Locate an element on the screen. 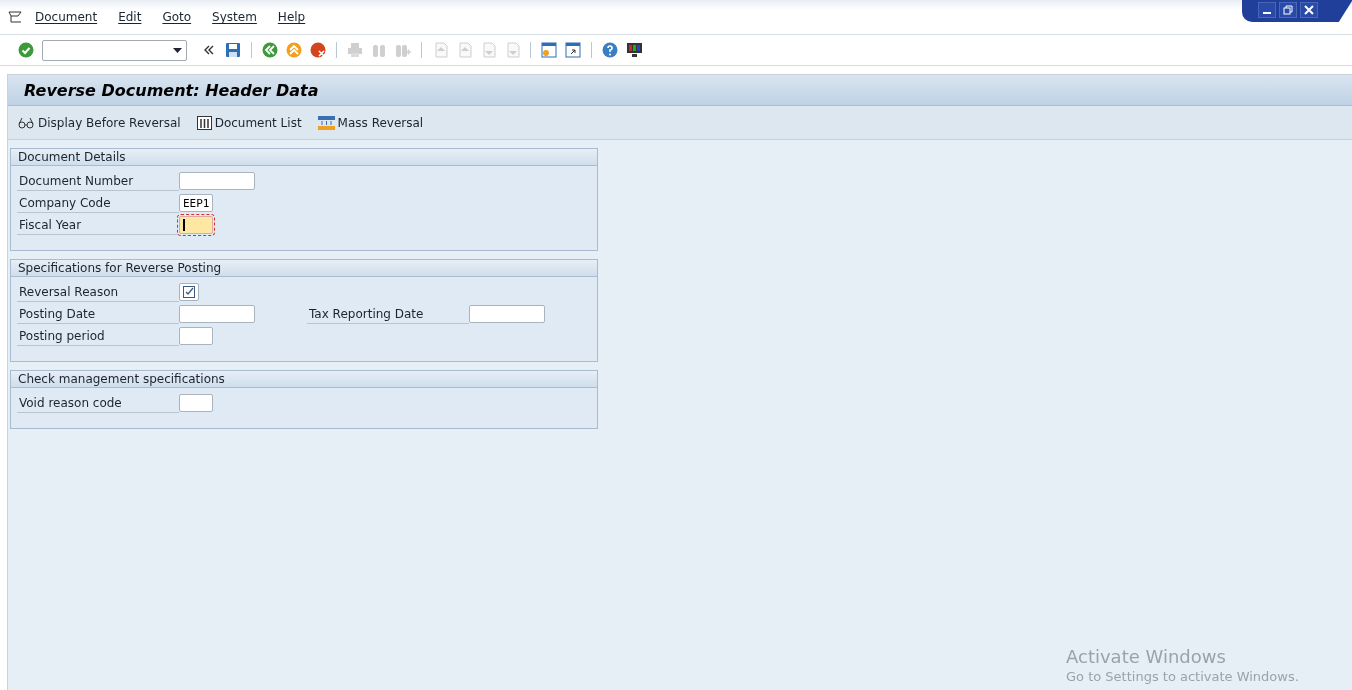 Image resolution: width=1352 pixels, height=690 pixels. minimize-button is located at coordinates (1267, 10).